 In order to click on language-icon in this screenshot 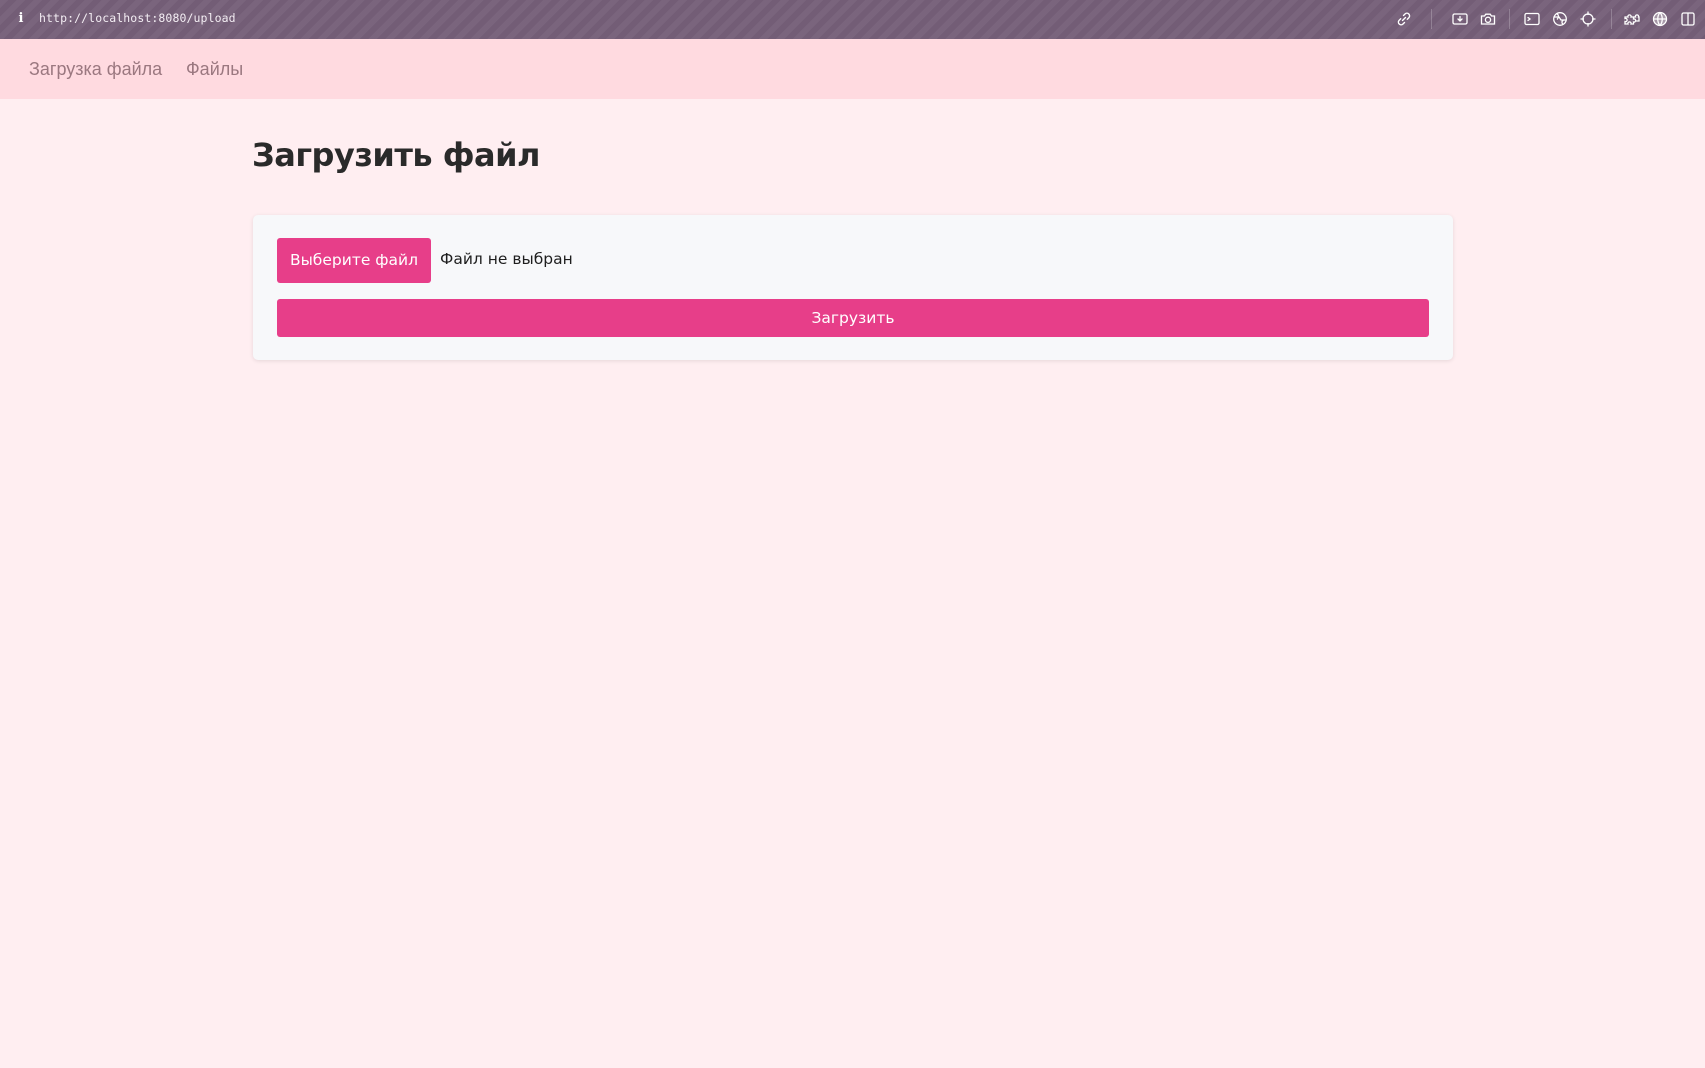, I will do `click(1660, 19)`.